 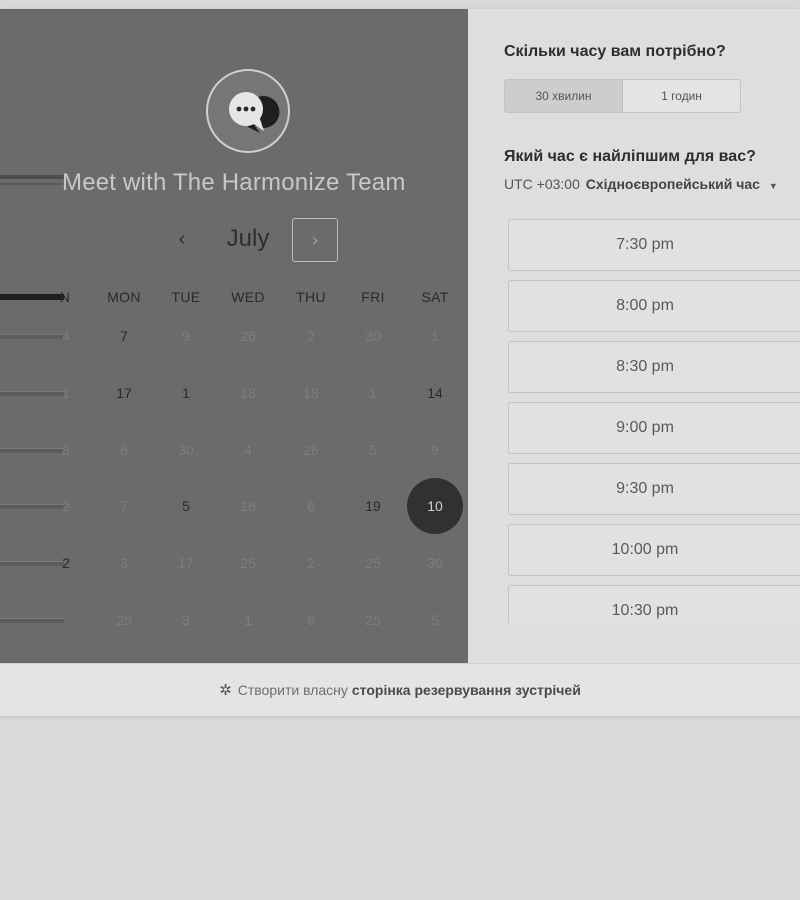 I want to click on weekday-label: WED, so click(x=248, y=297).